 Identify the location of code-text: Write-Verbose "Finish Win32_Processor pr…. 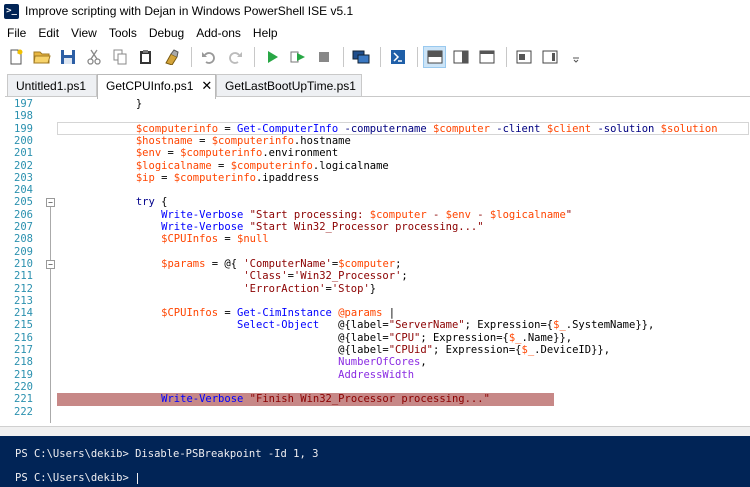
(325, 399).